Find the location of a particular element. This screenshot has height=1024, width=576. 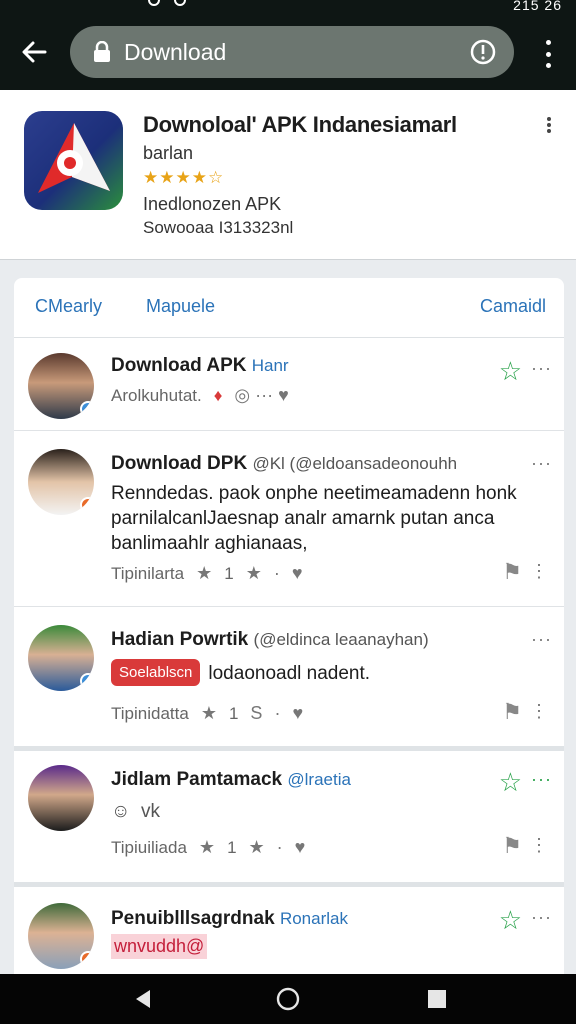

back-button is located at coordinates (34, 52).